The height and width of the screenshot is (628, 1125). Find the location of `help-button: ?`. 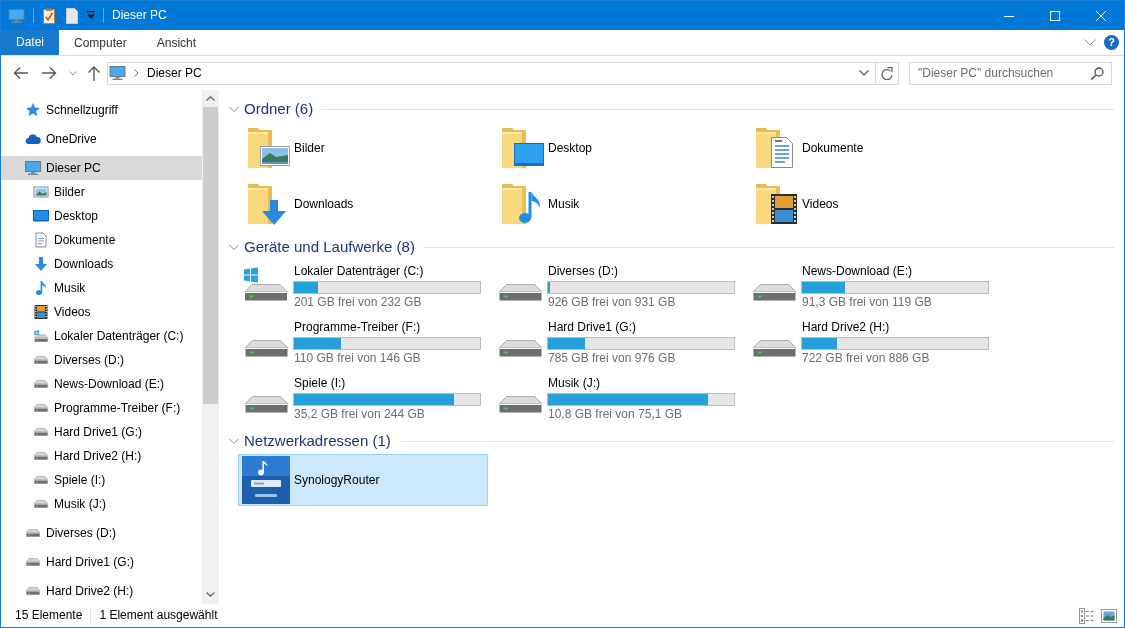

help-button: ? is located at coordinates (1111, 42).